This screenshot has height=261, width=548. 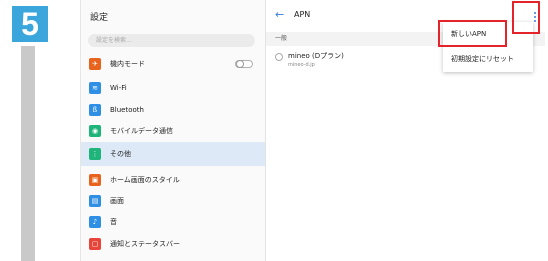 What do you see at coordinates (302, 14) in the screenshot?
I see `page-title: APN` at bounding box center [302, 14].